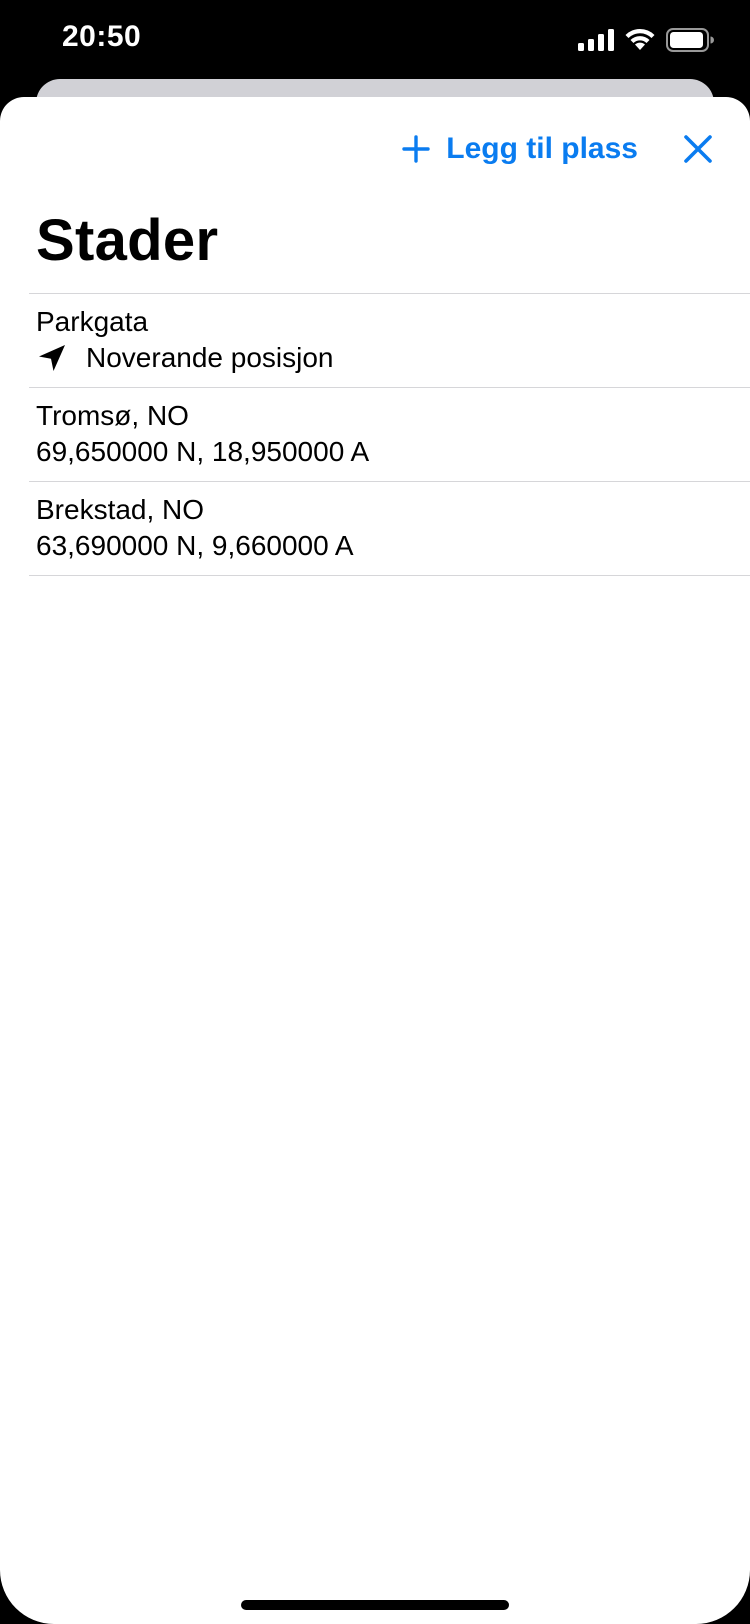 The width and height of the screenshot is (750, 1624). I want to click on close-icon, so click(698, 149).